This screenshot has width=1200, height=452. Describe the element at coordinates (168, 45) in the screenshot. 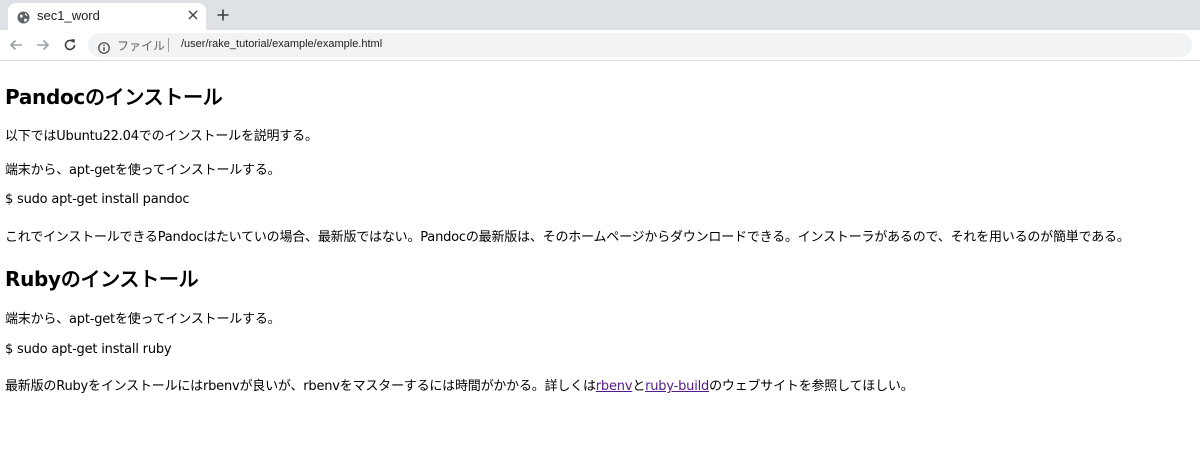

I see `divider` at that location.